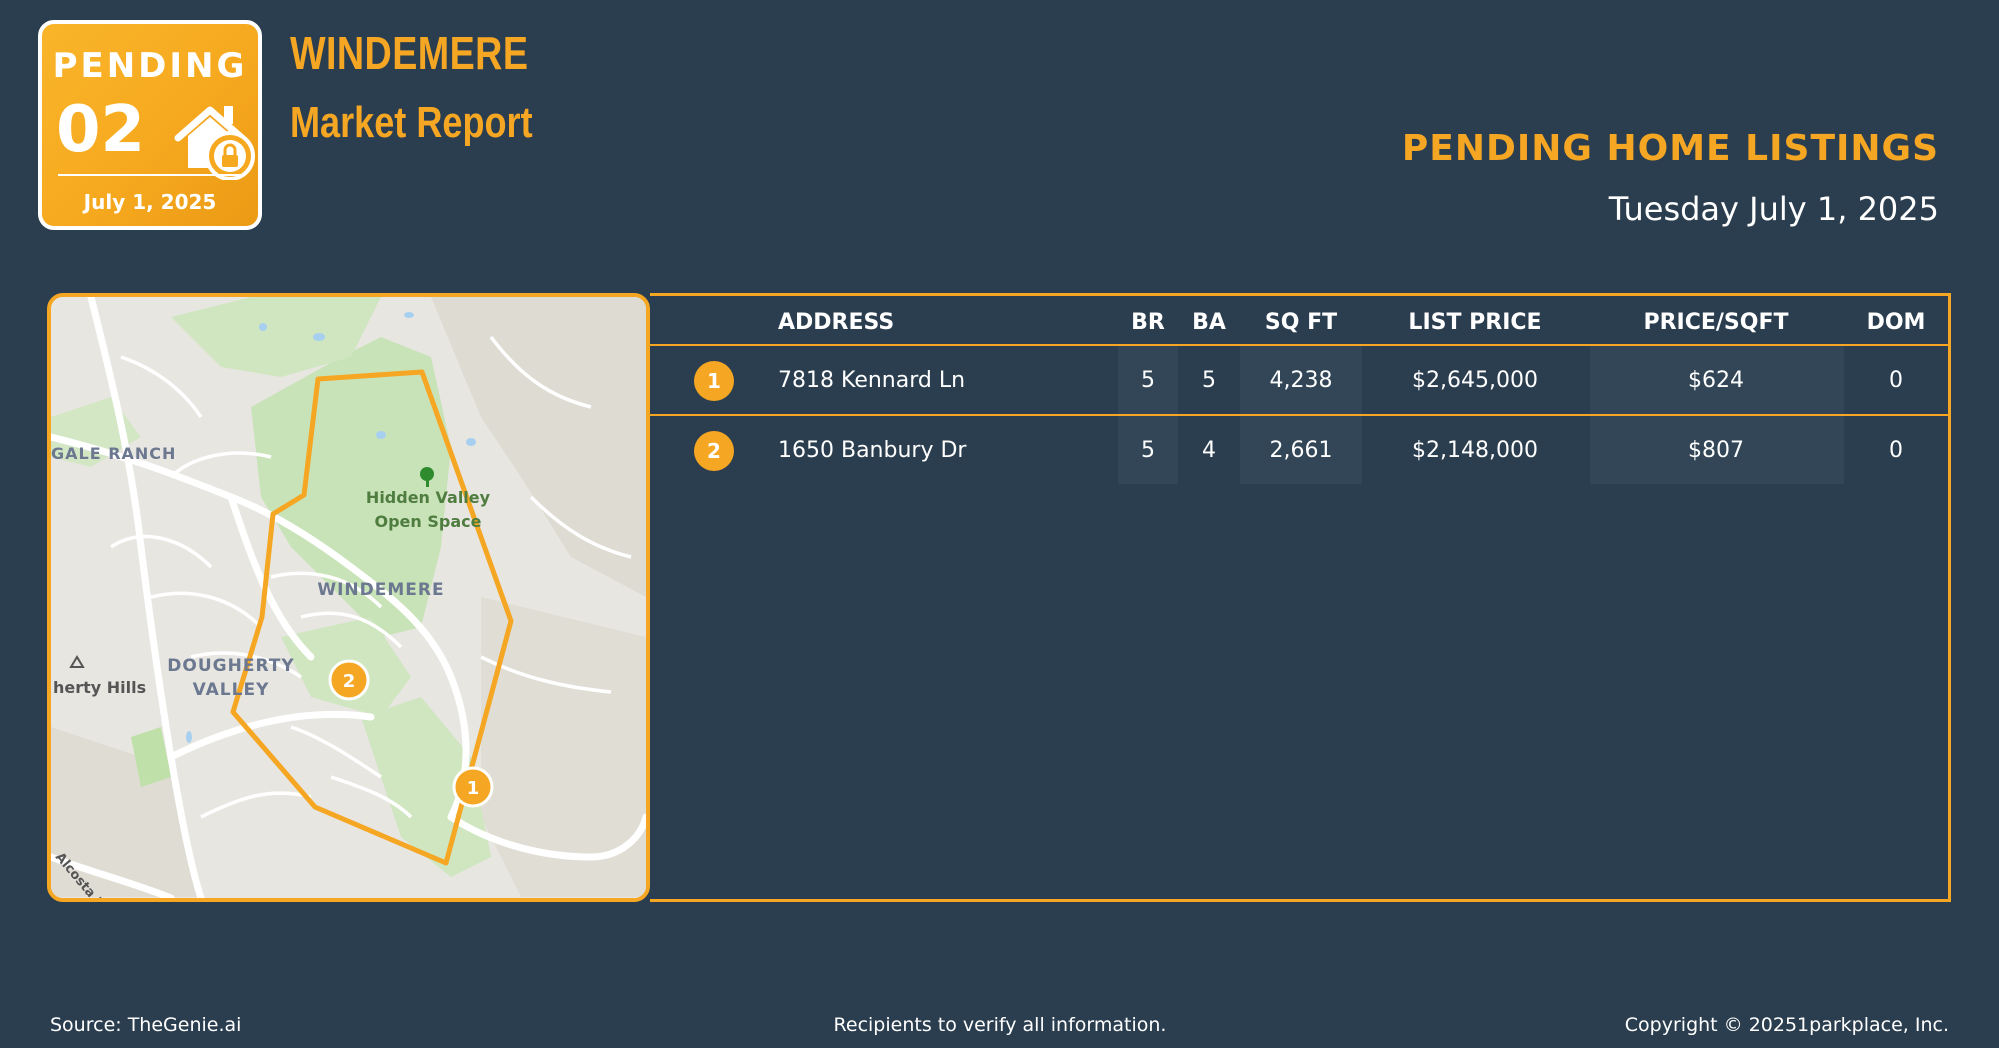  Describe the element at coordinates (1000, 1025) in the screenshot. I see `footer-disclaimer: Recipients to verify all information.` at that location.